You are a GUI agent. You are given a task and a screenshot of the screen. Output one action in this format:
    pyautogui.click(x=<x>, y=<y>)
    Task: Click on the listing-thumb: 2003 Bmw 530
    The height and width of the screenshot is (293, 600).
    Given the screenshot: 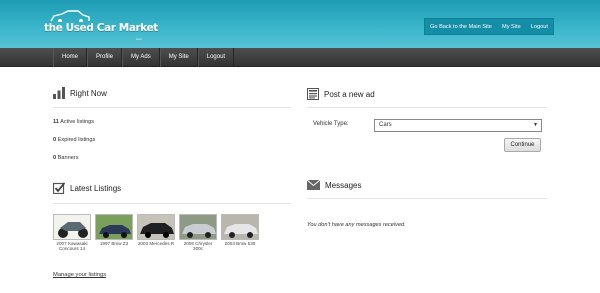 What is the action you would take?
    pyautogui.click(x=240, y=233)
    